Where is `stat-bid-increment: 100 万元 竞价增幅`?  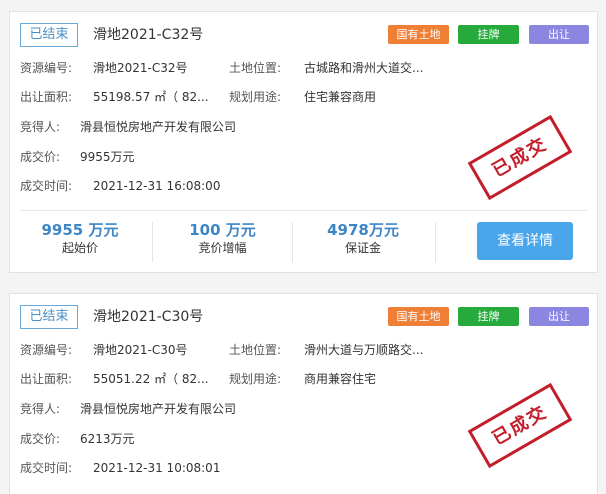
stat-bid-increment: 100 万元 竞价增幅 is located at coordinates (222, 239).